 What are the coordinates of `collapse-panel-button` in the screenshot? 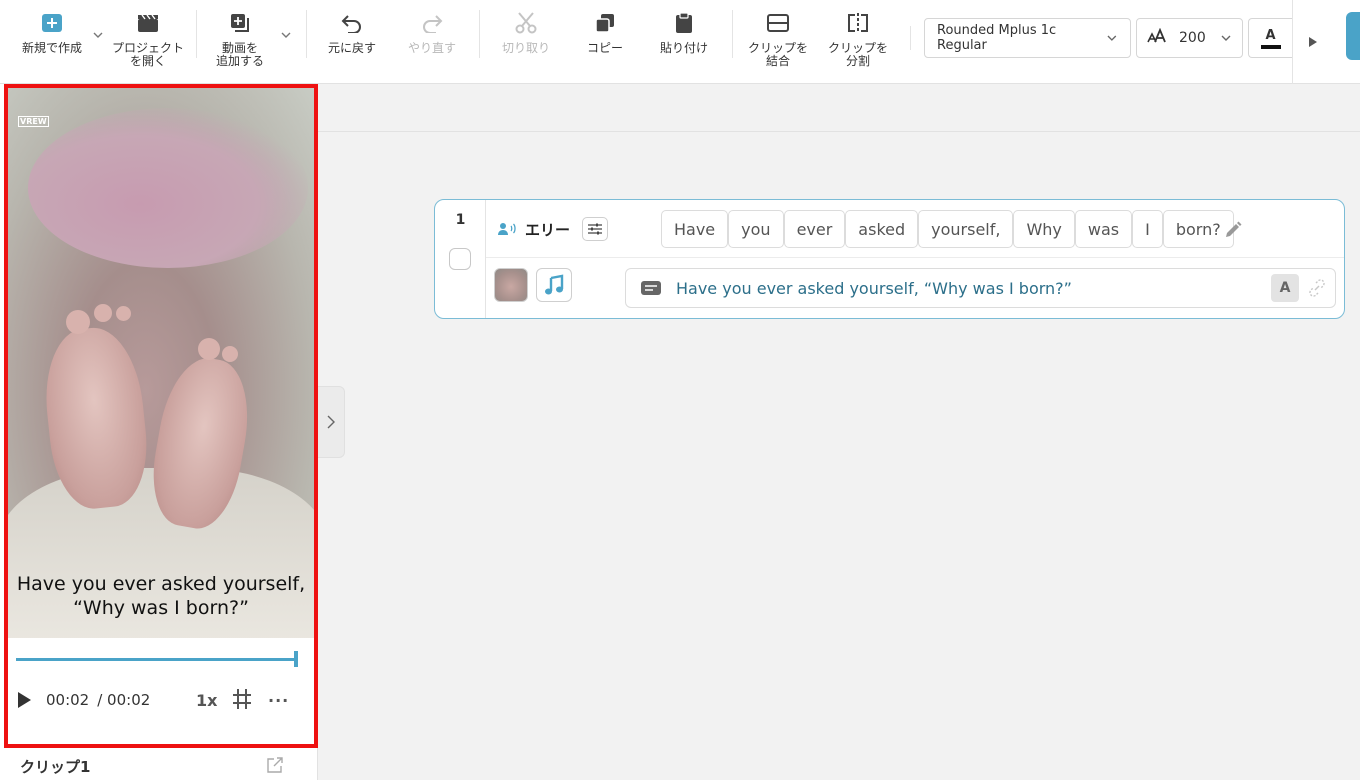 It's located at (331, 422).